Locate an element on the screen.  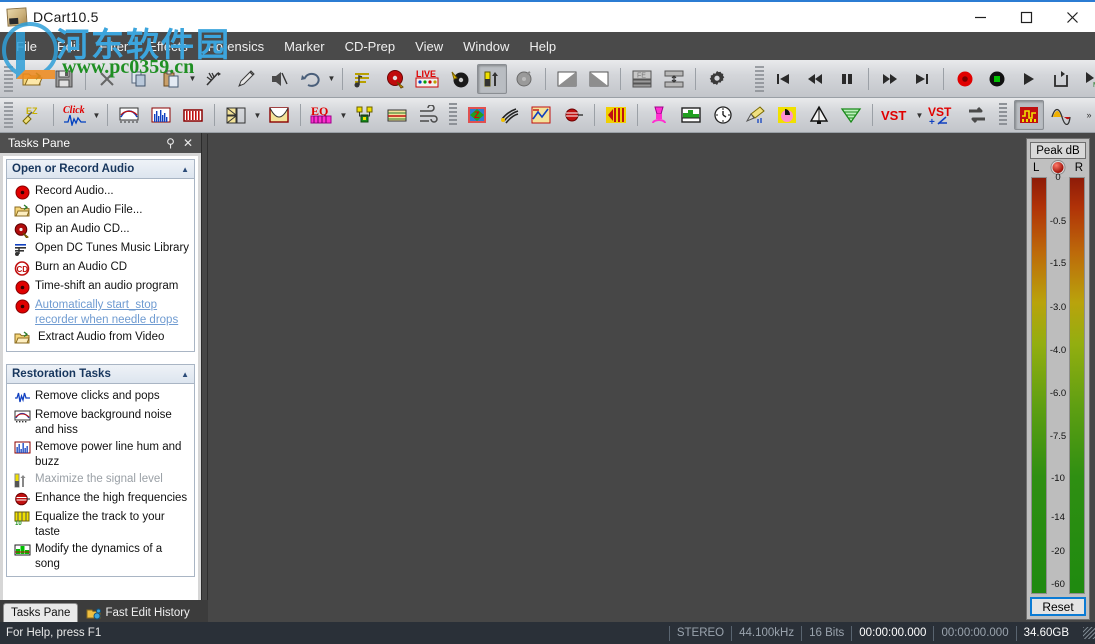
menu-window: Window is located at coordinates (486, 46).